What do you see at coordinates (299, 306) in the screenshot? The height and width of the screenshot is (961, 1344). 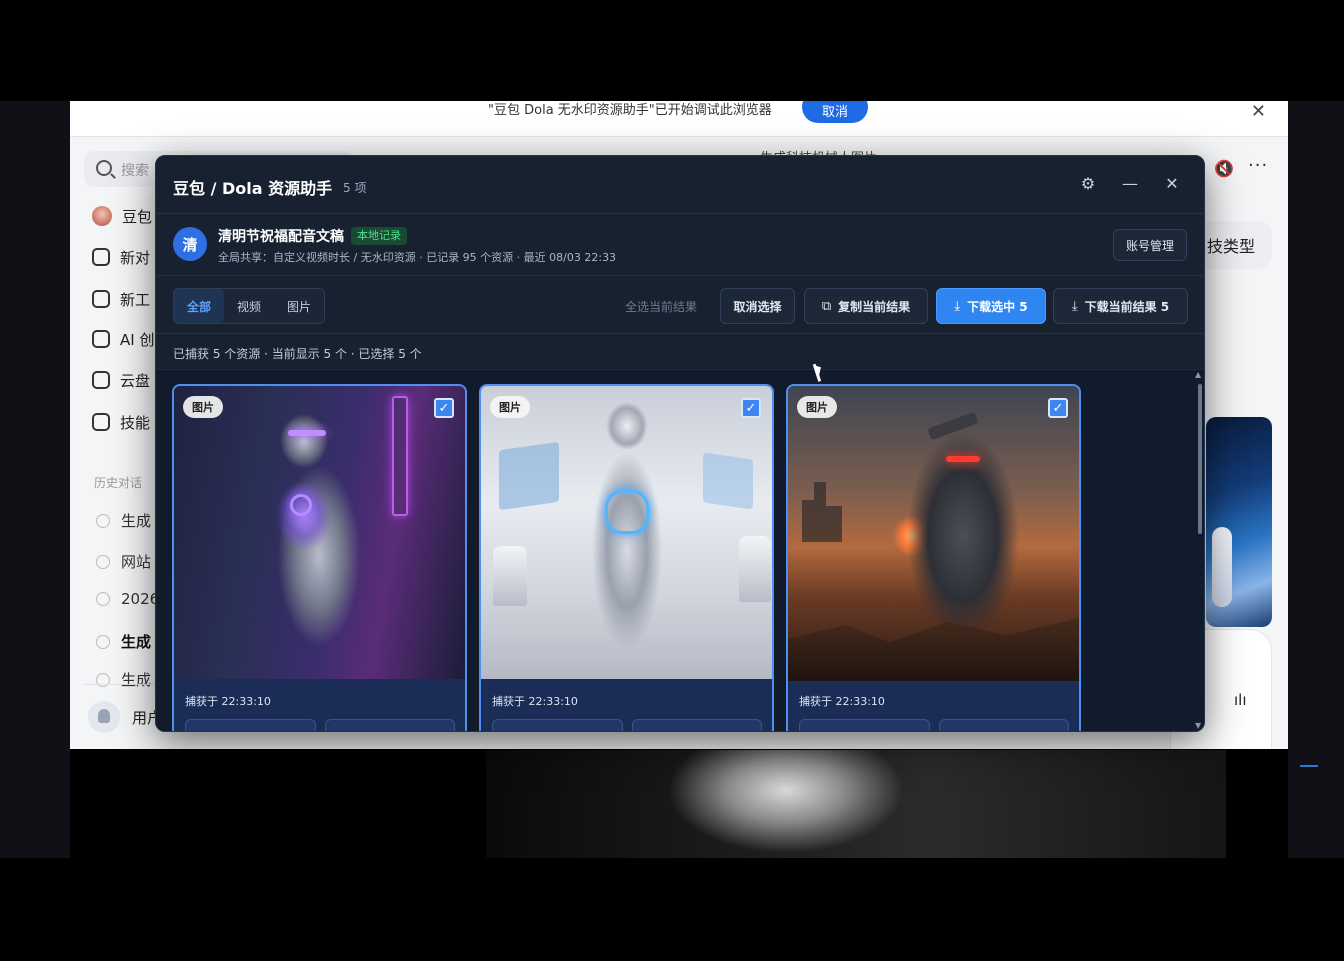 I see `tab-image: 图片` at bounding box center [299, 306].